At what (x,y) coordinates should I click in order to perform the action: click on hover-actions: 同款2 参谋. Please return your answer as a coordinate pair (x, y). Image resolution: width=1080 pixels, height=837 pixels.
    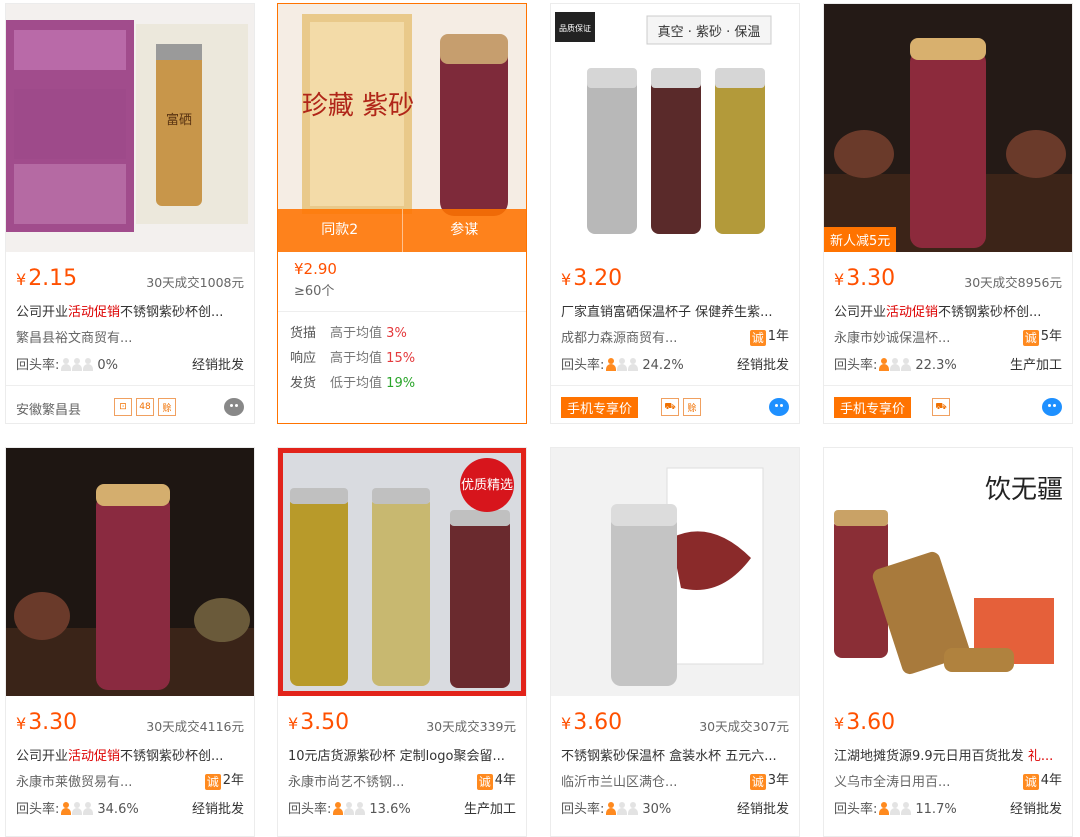
    Looking at the image, I should click on (402, 230).